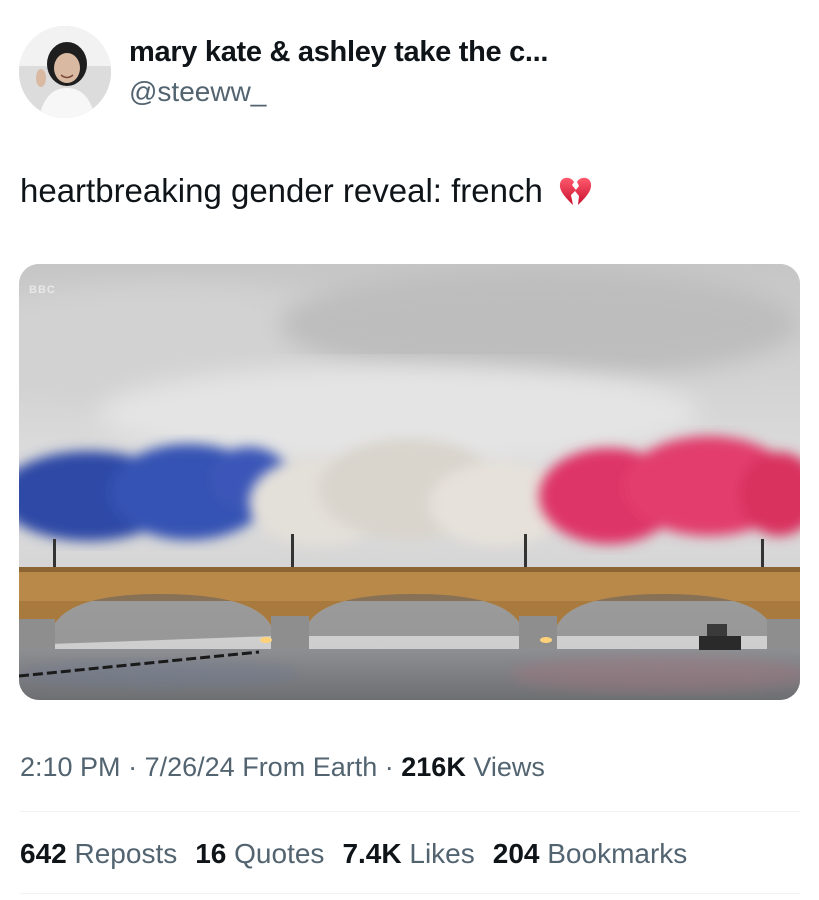 The width and height of the screenshot is (819, 900). Describe the element at coordinates (509, 767) in the screenshot. I see `views-label: Views` at that location.